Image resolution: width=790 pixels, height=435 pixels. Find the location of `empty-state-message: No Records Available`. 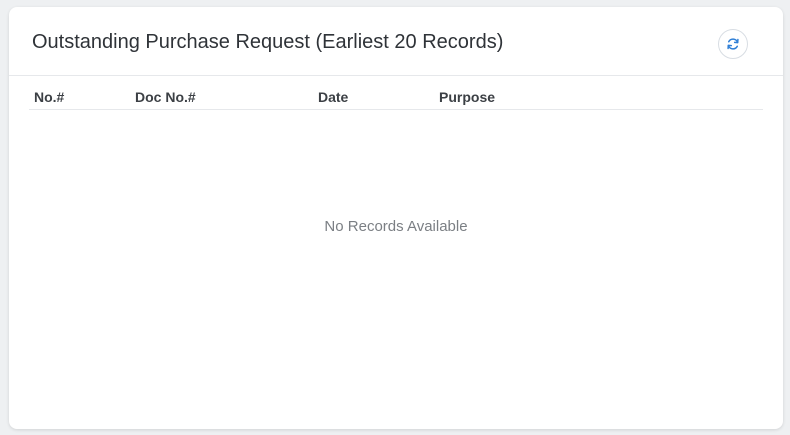

empty-state-message: No Records Available is located at coordinates (396, 226).